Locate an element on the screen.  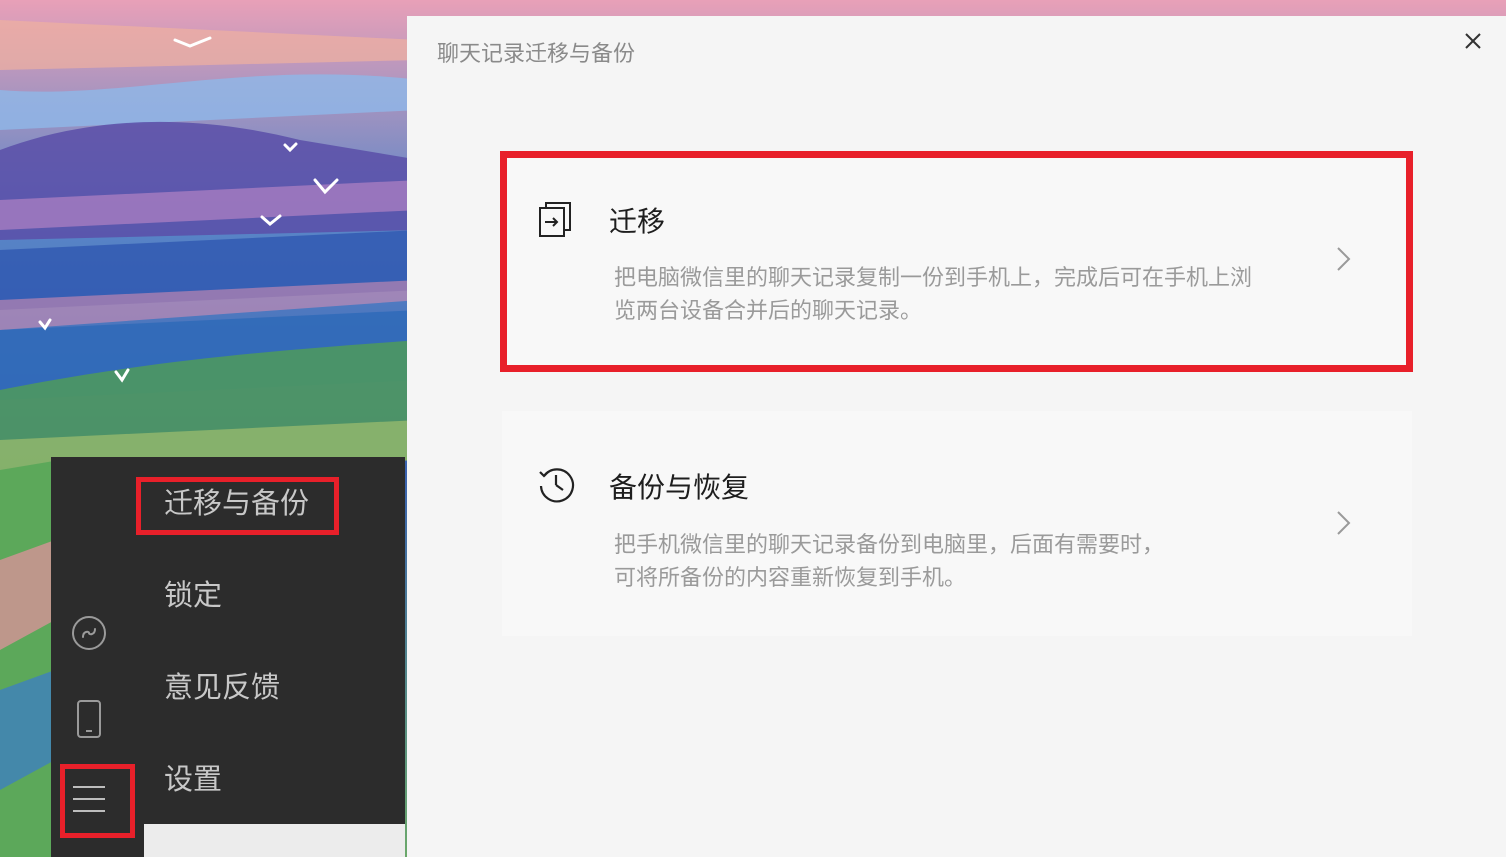
mini-program-icon is located at coordinates (89, 633).